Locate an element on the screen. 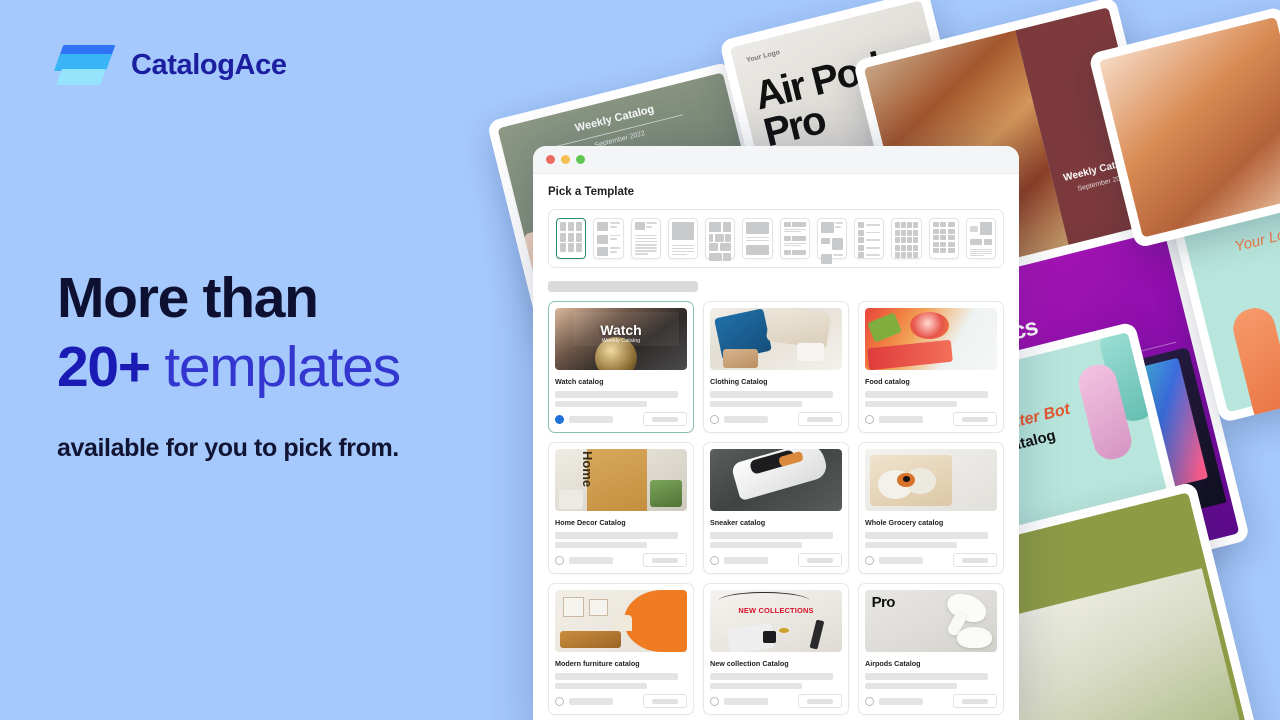 This screenshot has height=720, width=1280. template-card-furniture: Modern furniture catalog is located at coordinates (621, 649).